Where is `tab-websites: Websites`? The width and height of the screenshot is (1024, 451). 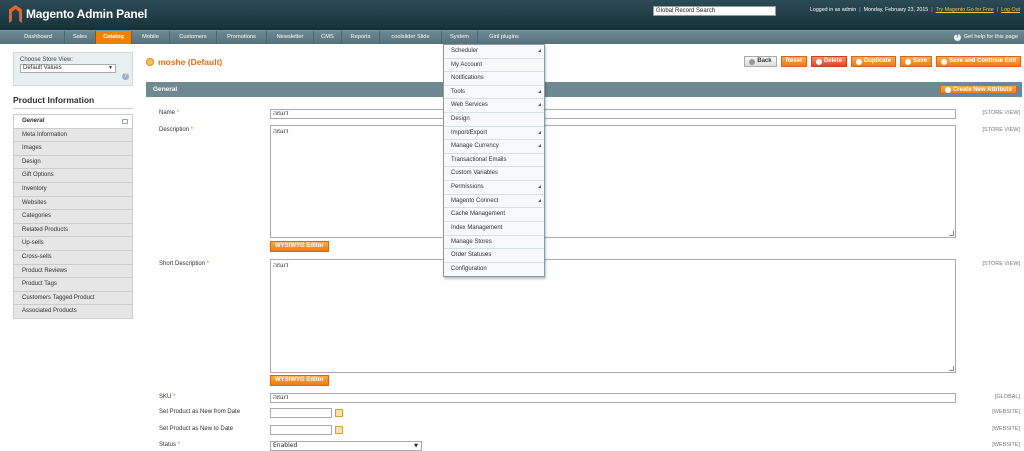
tab-websites: Websites is located at coordinates (73, 202).